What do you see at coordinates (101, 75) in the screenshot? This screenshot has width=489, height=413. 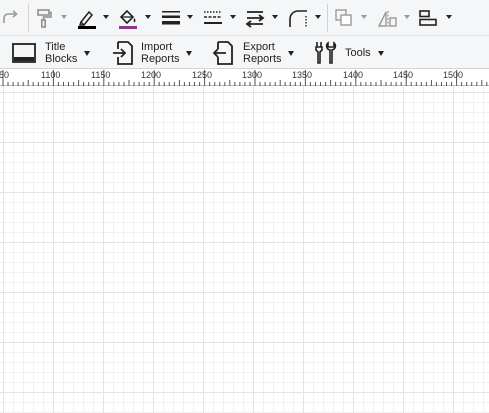 I see `ruler-label: 1150` at bounding box center [101, 75].